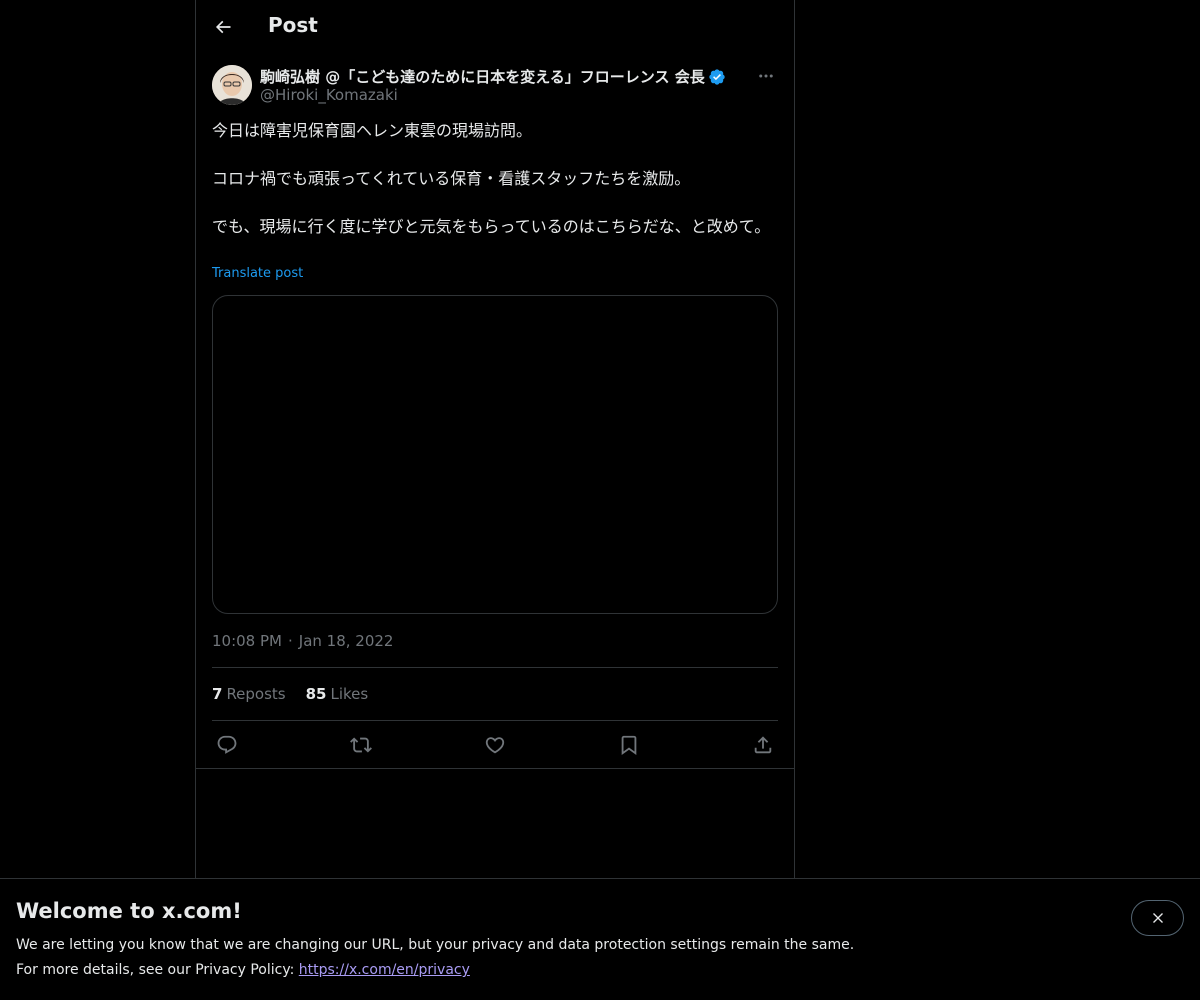 The height and width of the screenshot is (1000, 1200). I want to click on privacy-policy-link: https://x.com/en/privacy, so click(384, 970).